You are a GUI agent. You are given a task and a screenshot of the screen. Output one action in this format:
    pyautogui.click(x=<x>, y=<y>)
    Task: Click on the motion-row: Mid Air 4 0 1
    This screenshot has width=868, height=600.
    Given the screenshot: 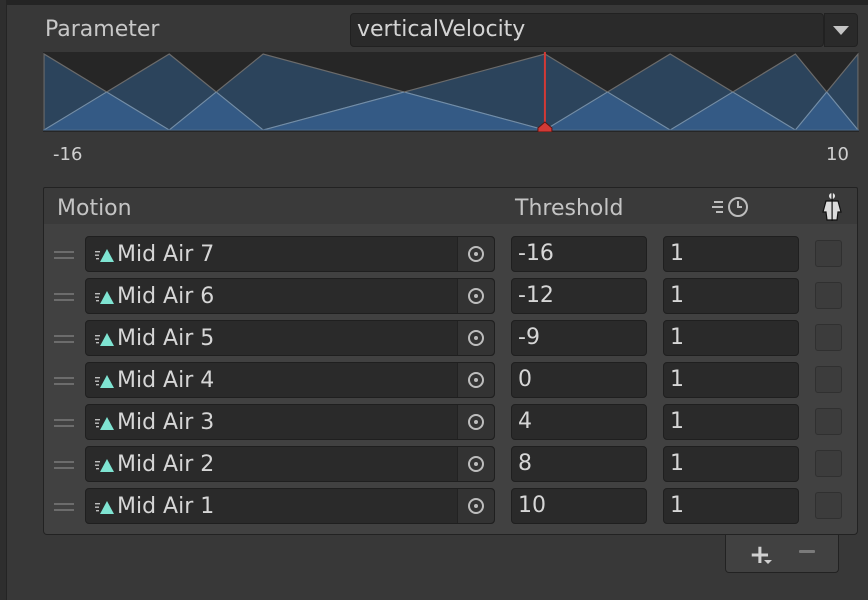 What is the action you would take?
    pyautogui.click(x=450, y=382)
    